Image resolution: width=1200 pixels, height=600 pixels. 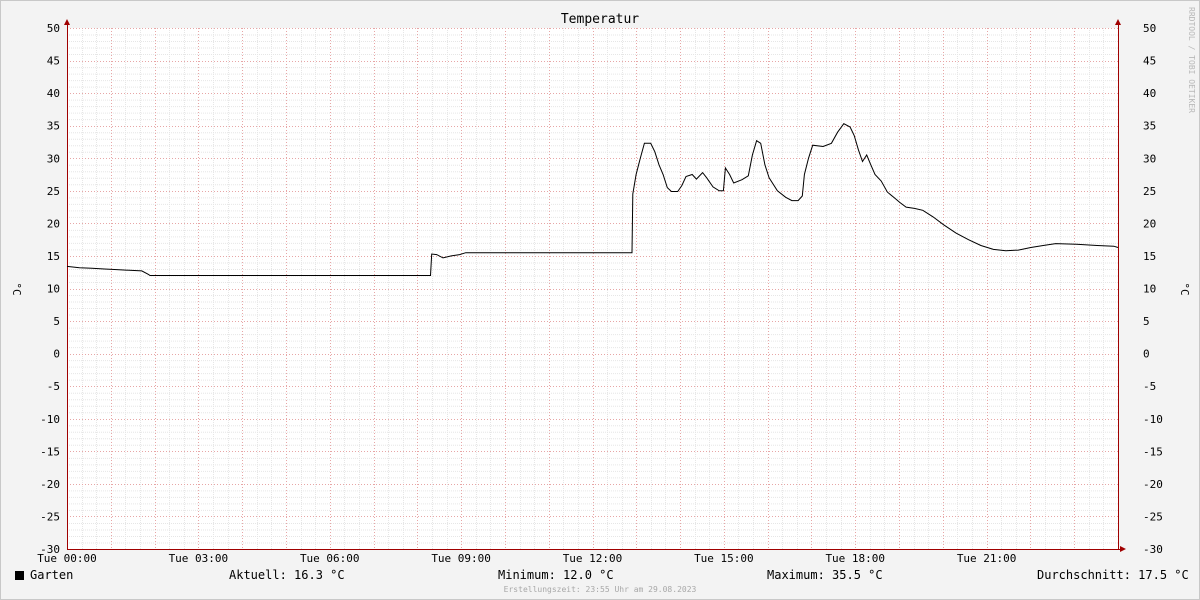 What do you see at coordinates (53, 386) in the screenshot?
I see `y-tick-label-left: -5` at bounding box center [53, 386].